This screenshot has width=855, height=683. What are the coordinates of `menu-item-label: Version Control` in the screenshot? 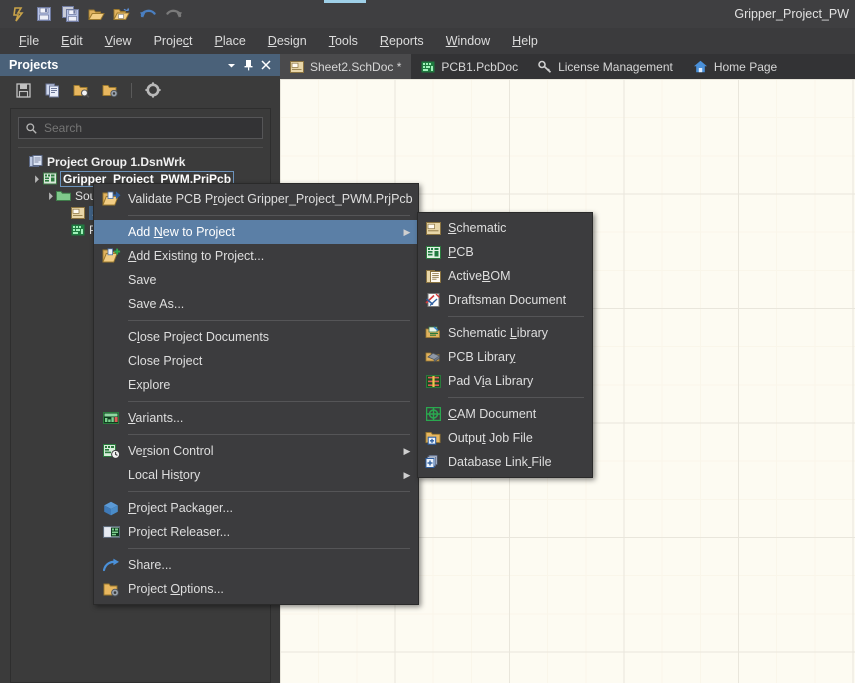 It's located at (171, 451).